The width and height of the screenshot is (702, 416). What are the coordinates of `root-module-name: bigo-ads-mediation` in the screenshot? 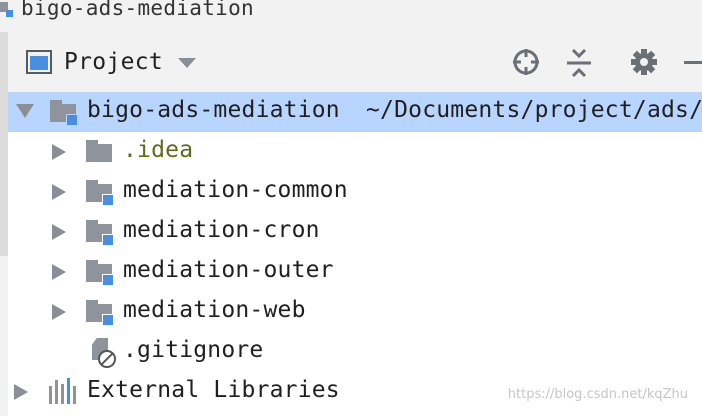 It's located at (213, 110).